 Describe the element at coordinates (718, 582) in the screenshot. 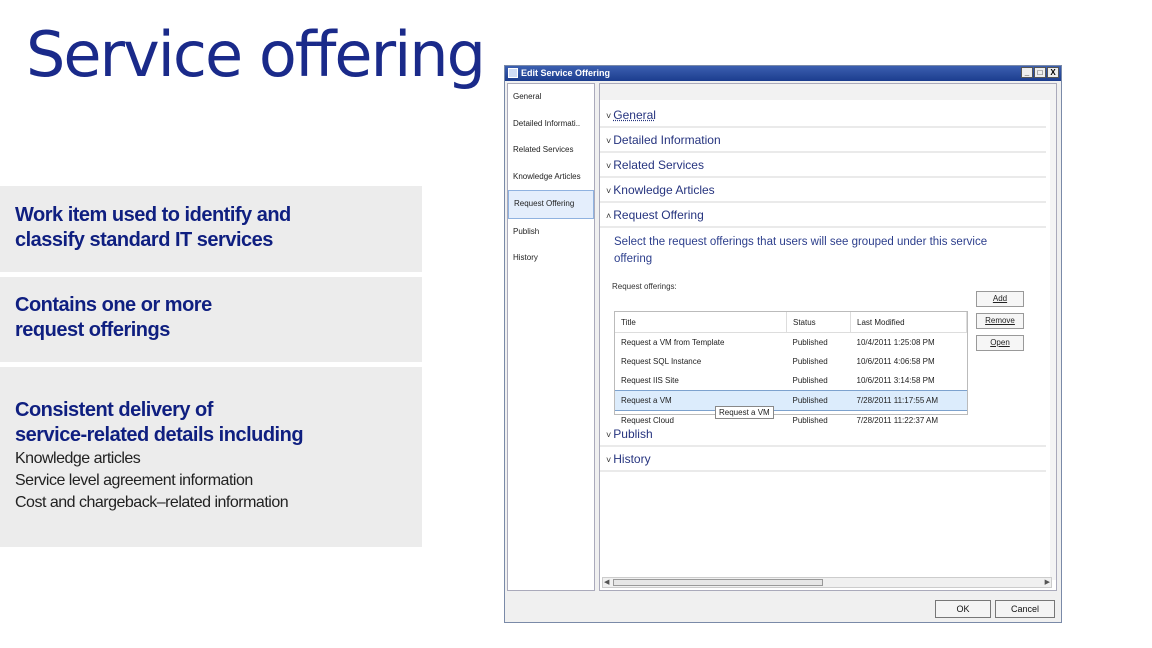

I see `scroll-thumb` at that location.